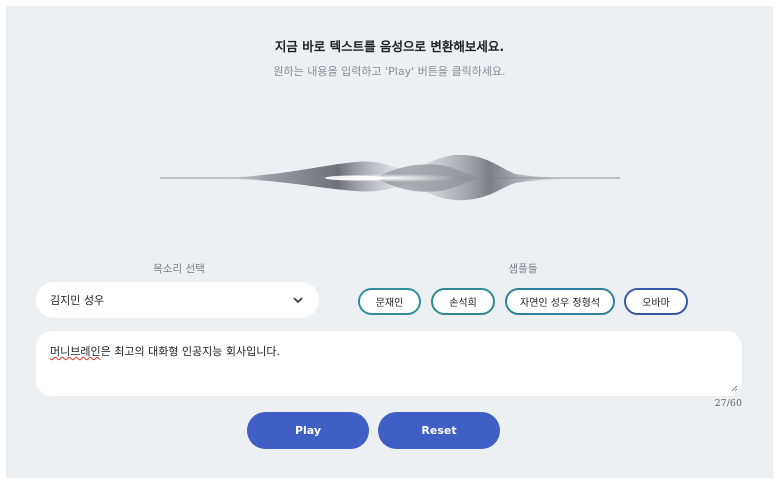 The width and height of the screenshot is (779, 484). Describe the element at coordinates (298, 300) in the screenshot. I see `chevron-down-icon` at that location.